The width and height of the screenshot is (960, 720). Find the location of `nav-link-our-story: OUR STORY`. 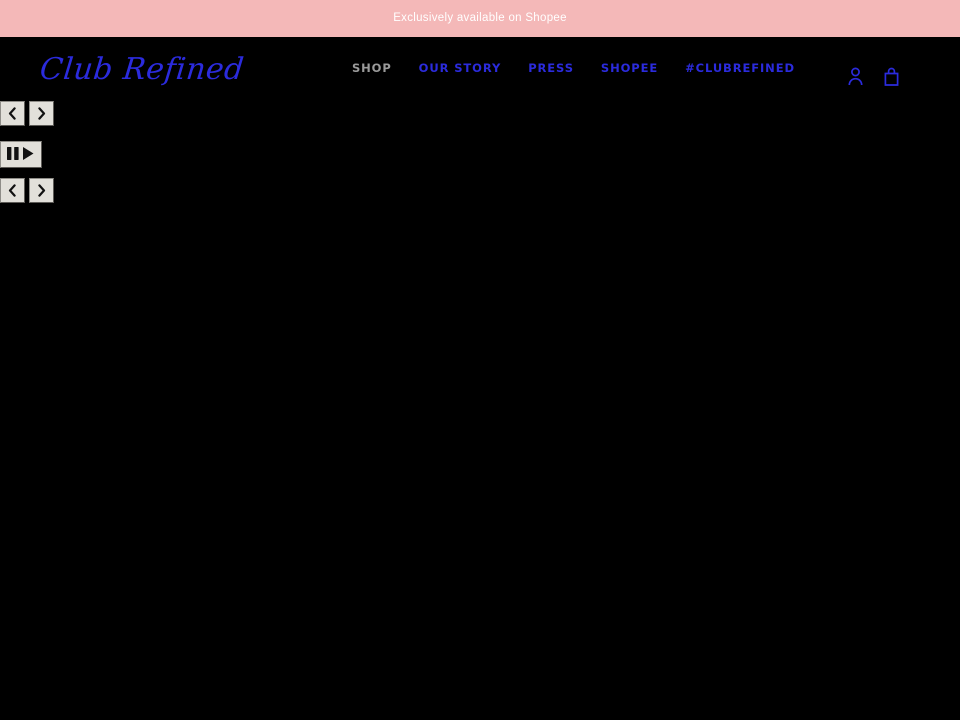

nav-link-our-story: OUR STORY is located at coordinates (460, 69).